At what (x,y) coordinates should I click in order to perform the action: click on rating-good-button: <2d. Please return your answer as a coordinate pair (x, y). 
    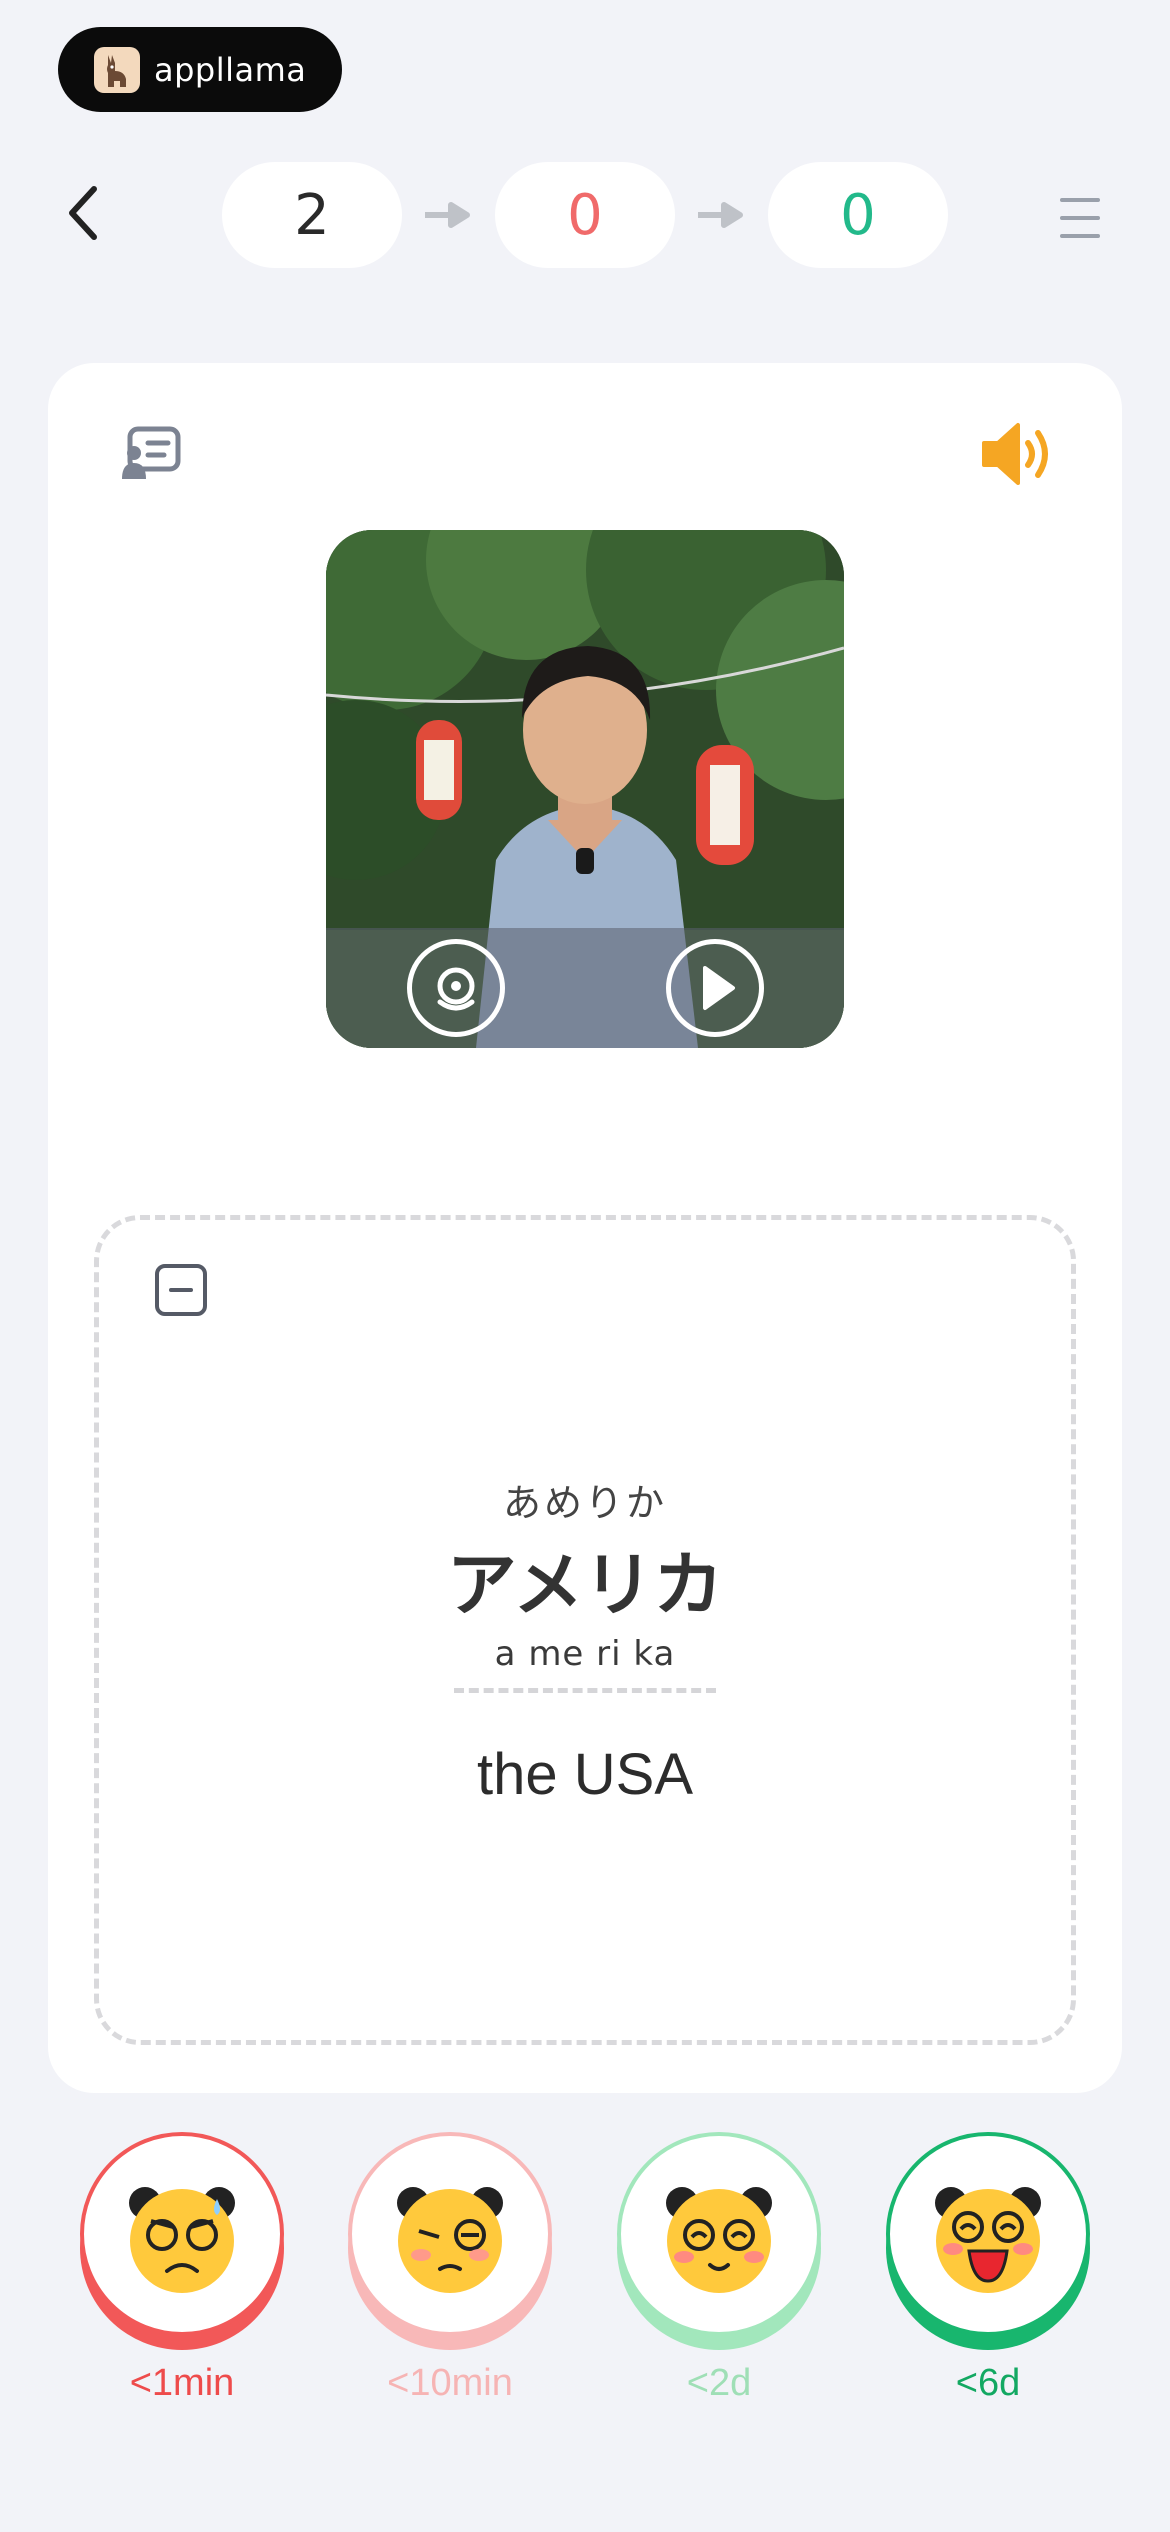
    Looking at the image, I should click on (719, 2268).